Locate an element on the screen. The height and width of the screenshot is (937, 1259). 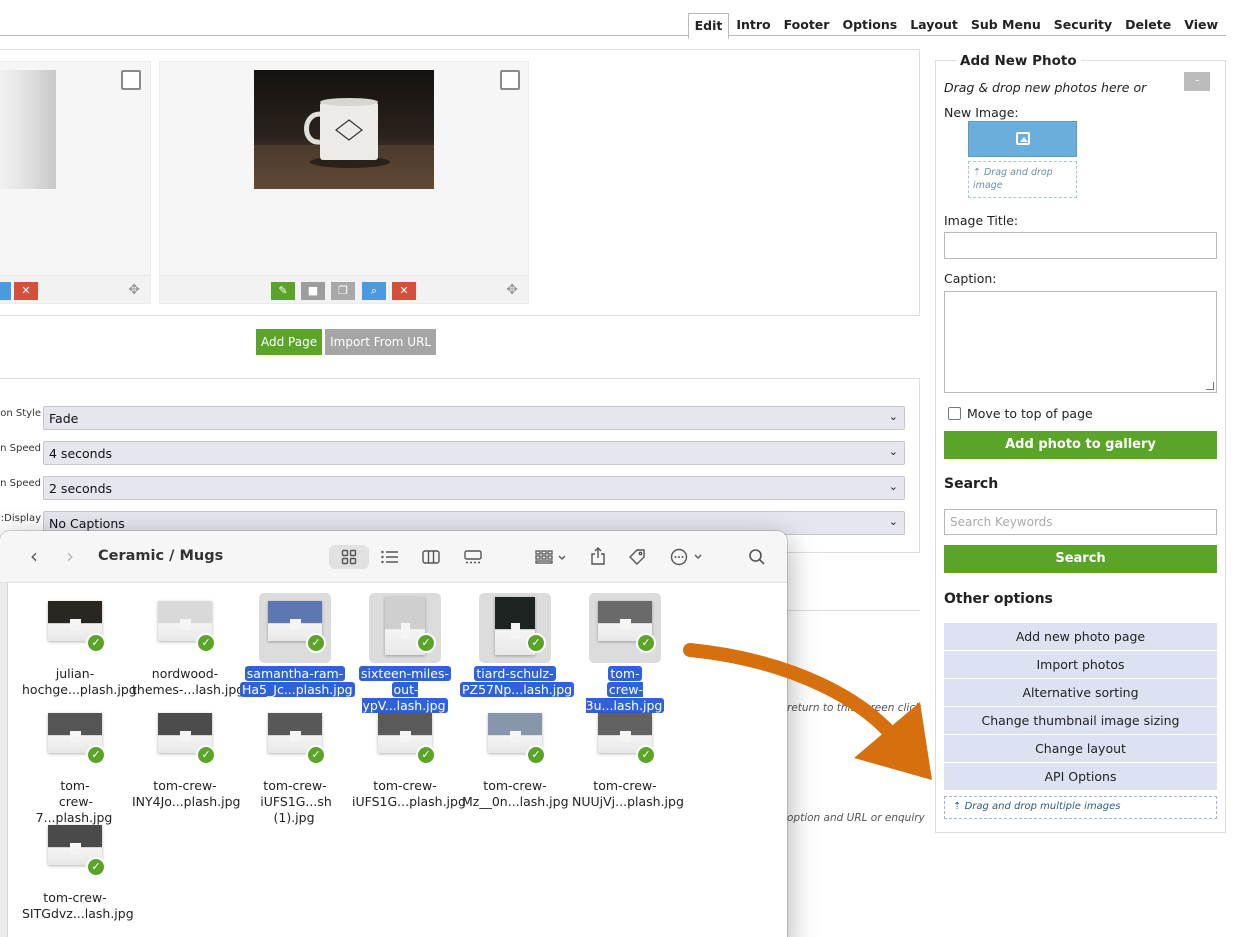
file-item: ✓ tom-crew-iUFS1G...plash.jpg is located at coordinates (408, 757).